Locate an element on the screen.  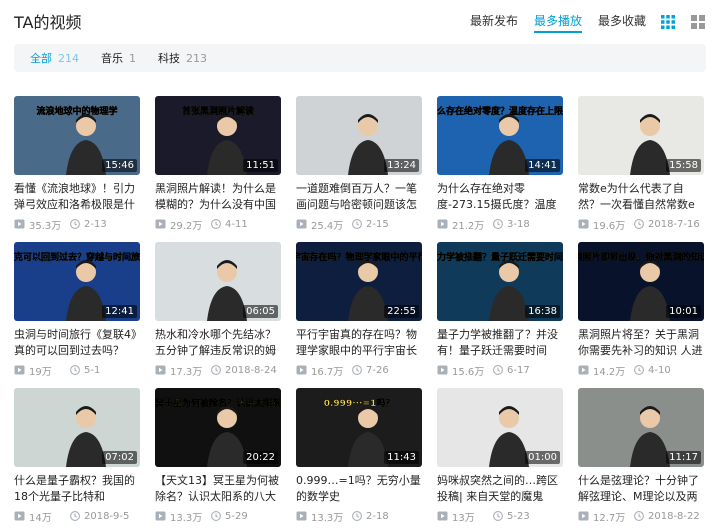
upload-date: 4-10 is located at coordinates (652, 370).